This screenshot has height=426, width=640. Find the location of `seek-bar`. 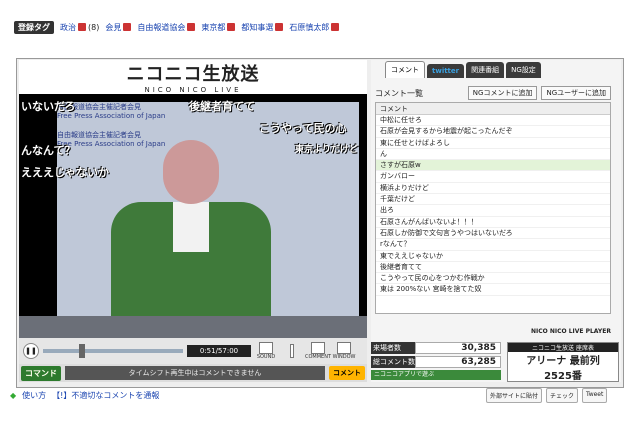

seek-bar is located at coordinates (113, 351).